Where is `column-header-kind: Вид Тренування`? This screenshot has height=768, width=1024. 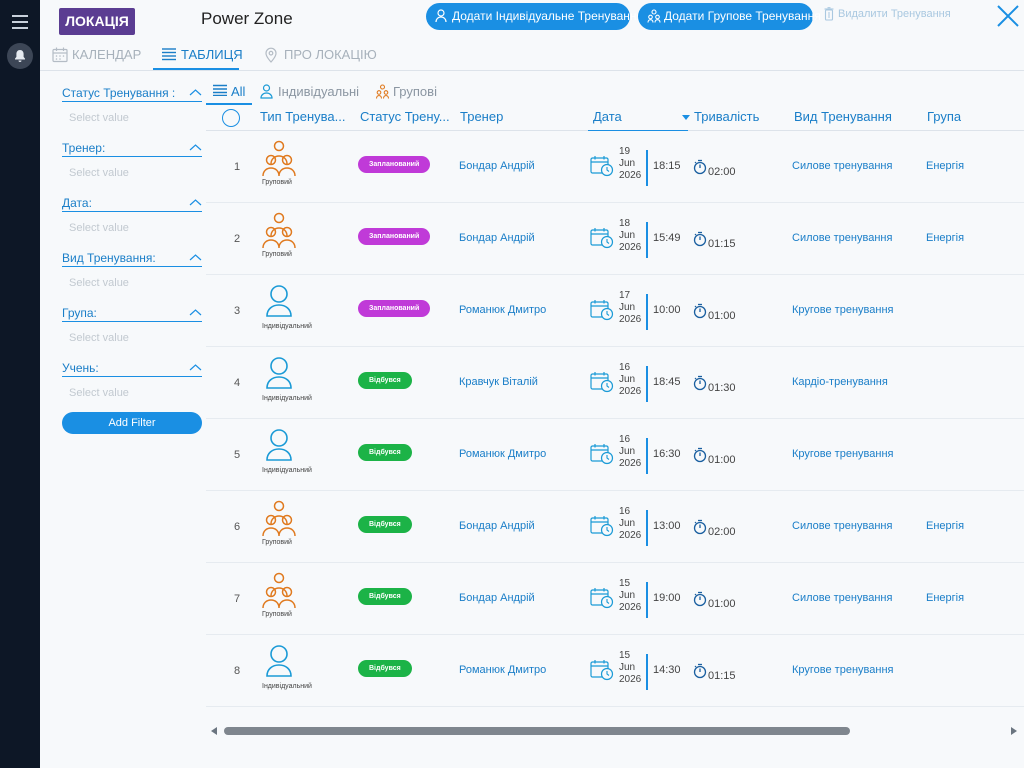
column-header-kind: Вид Тренування is located at coordinates (843, 116).